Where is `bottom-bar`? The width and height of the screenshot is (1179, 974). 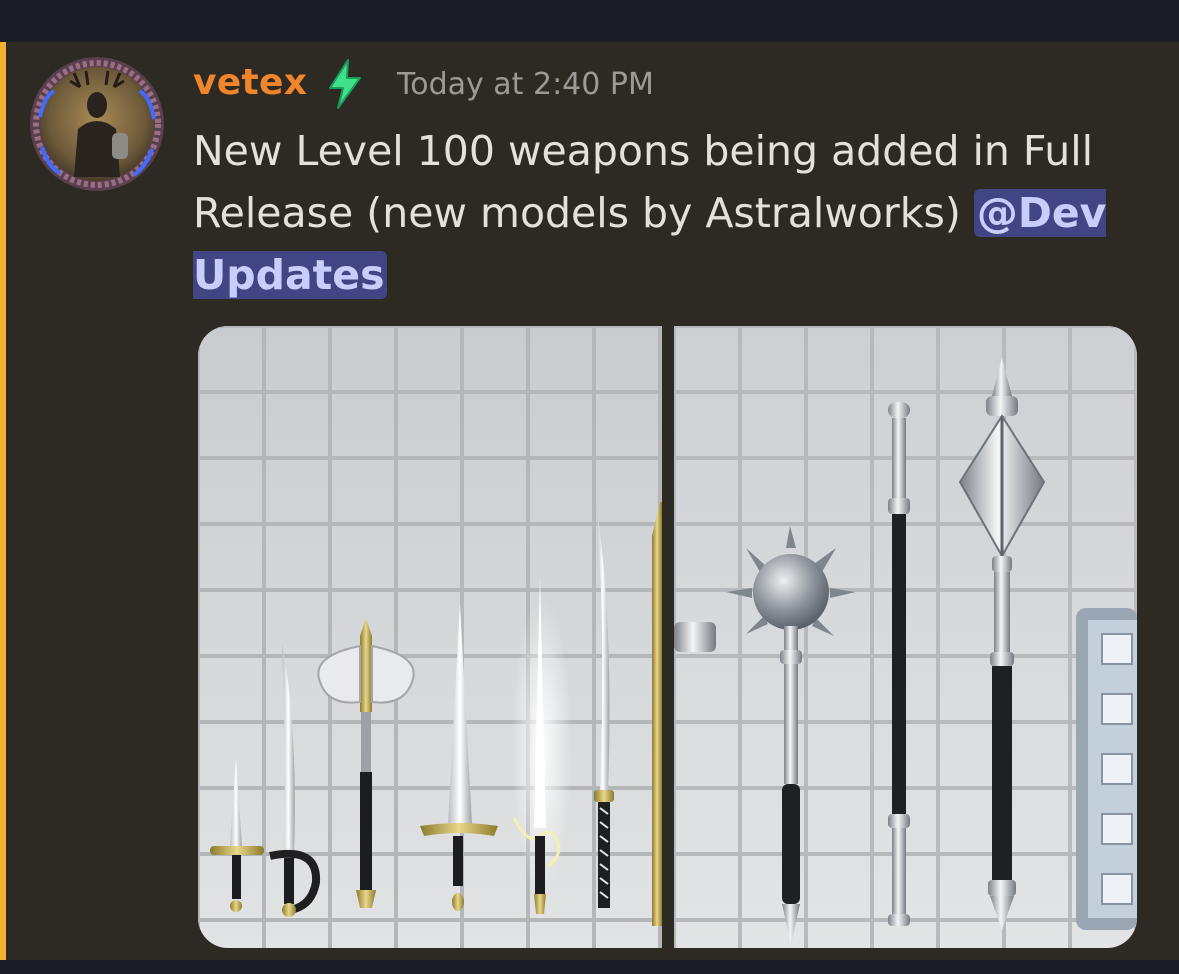 bottom-bar is located at coordinates (589, 967).